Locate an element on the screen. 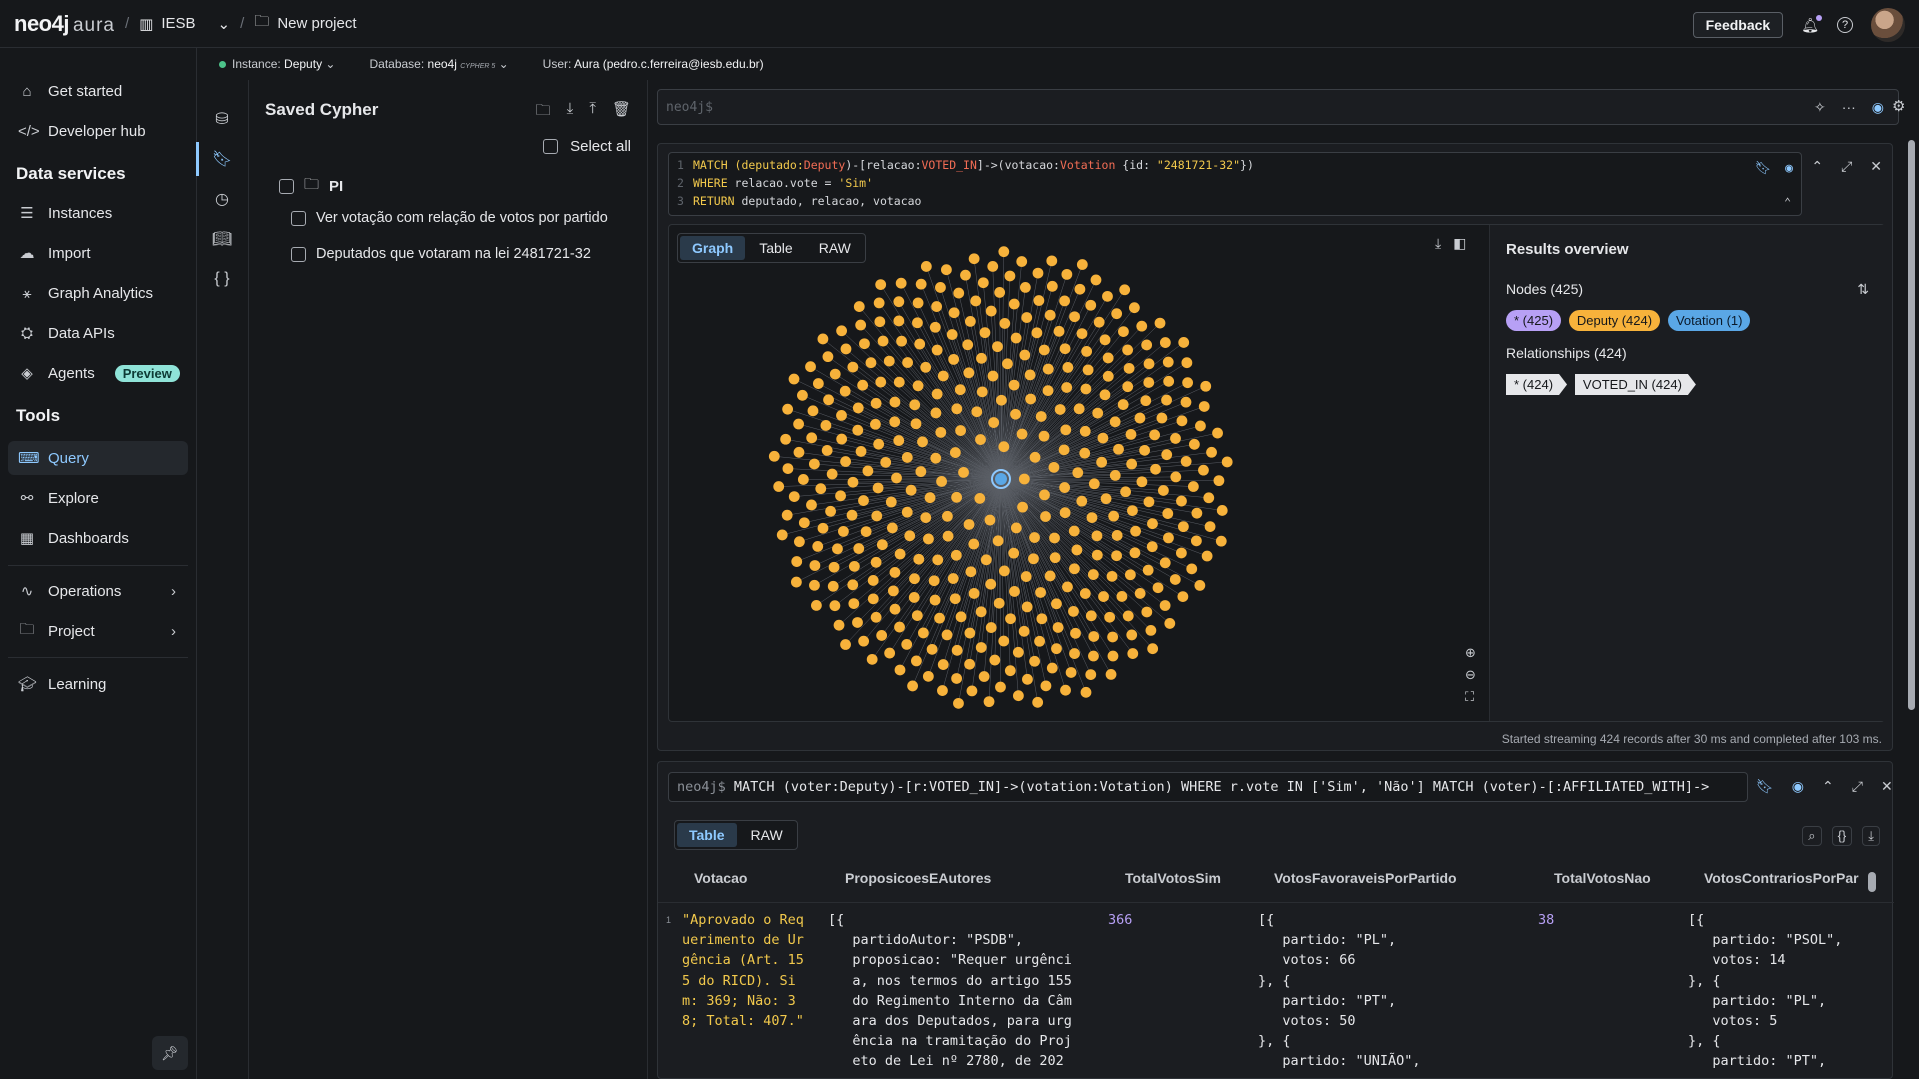 This screenshot has width=1919, height=1079. nav-agents: ◈ Agents Preview is located at coordinates (98, 373).